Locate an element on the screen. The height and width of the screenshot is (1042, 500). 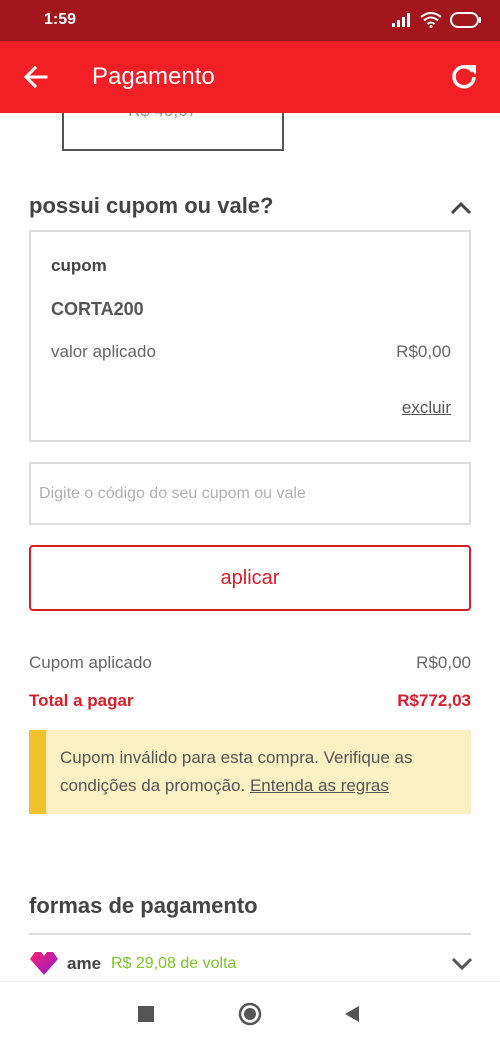
back-button is located at coordinates (36, 77).